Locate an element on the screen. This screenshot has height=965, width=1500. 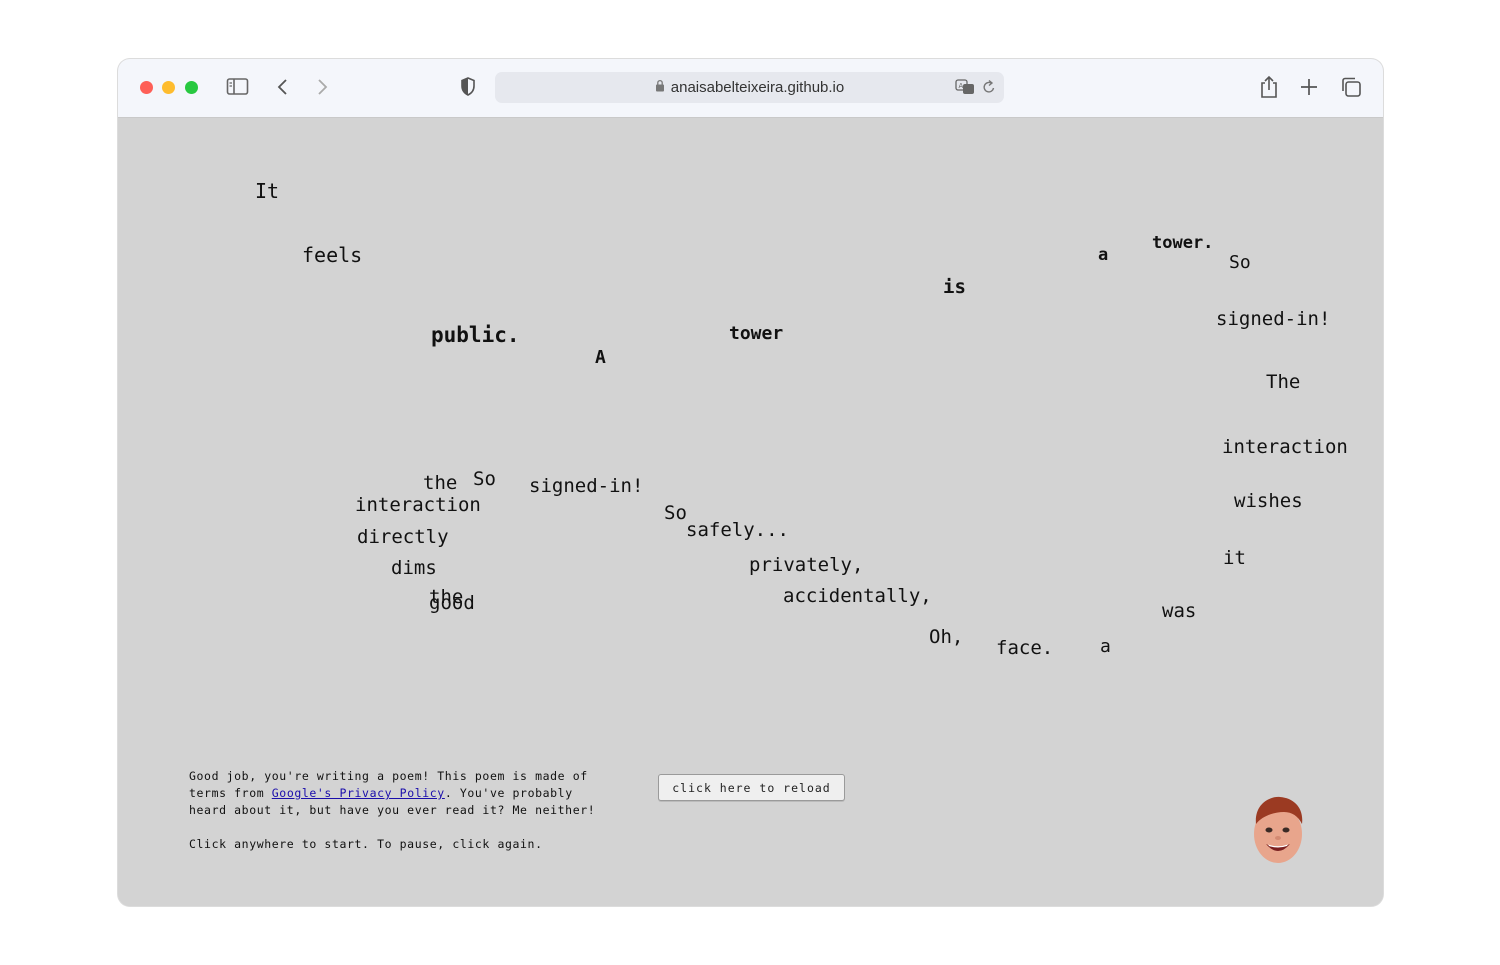
poem-word: face. is located at coordinates (1025, 648).